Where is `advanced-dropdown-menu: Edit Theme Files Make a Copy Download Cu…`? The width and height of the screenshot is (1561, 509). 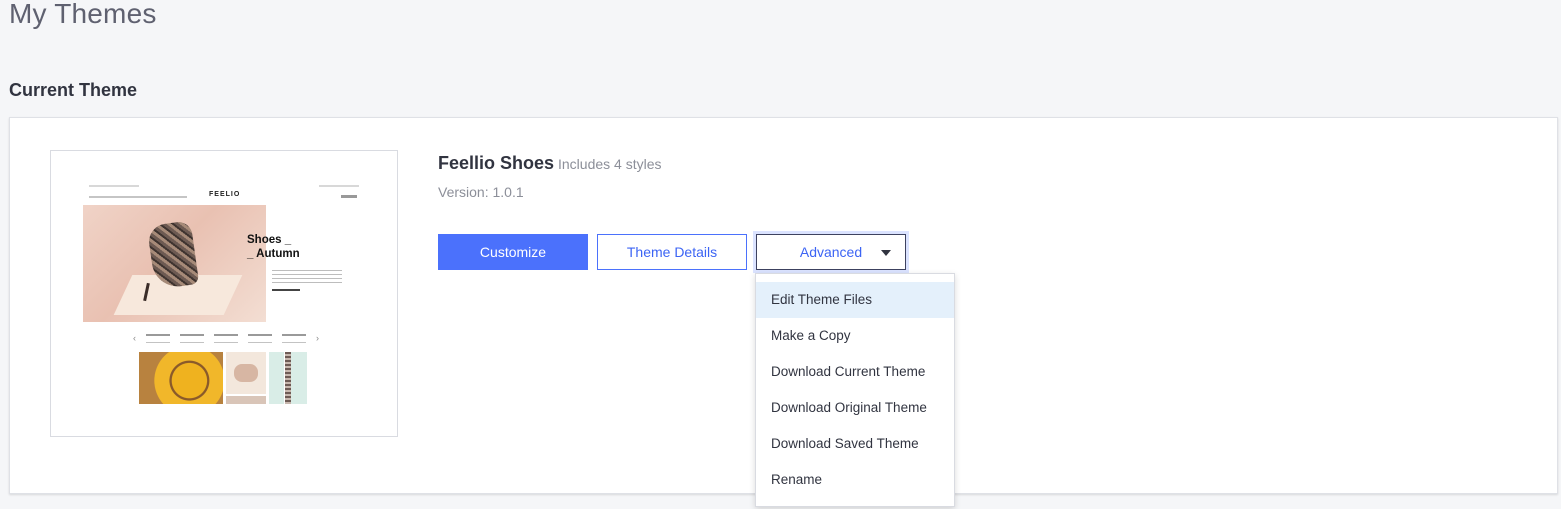
advanced-dropdown-menu: Edit Theme Files Make a Copy Download Cu… is located at coordinates (855, 390).